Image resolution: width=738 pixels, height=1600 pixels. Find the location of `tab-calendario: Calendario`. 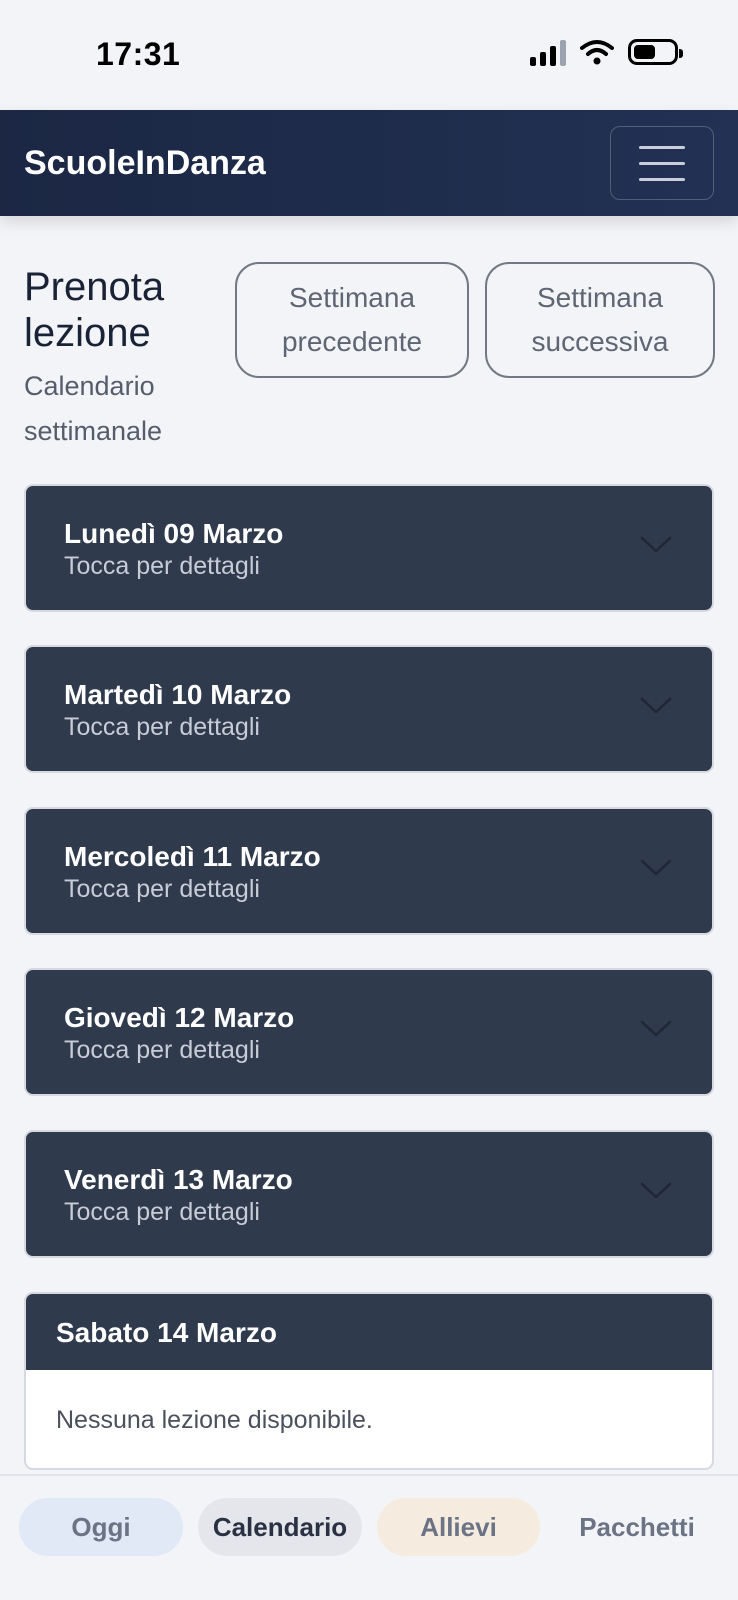

tab-calendario: Calendario is located at coordinates (280, 1527).